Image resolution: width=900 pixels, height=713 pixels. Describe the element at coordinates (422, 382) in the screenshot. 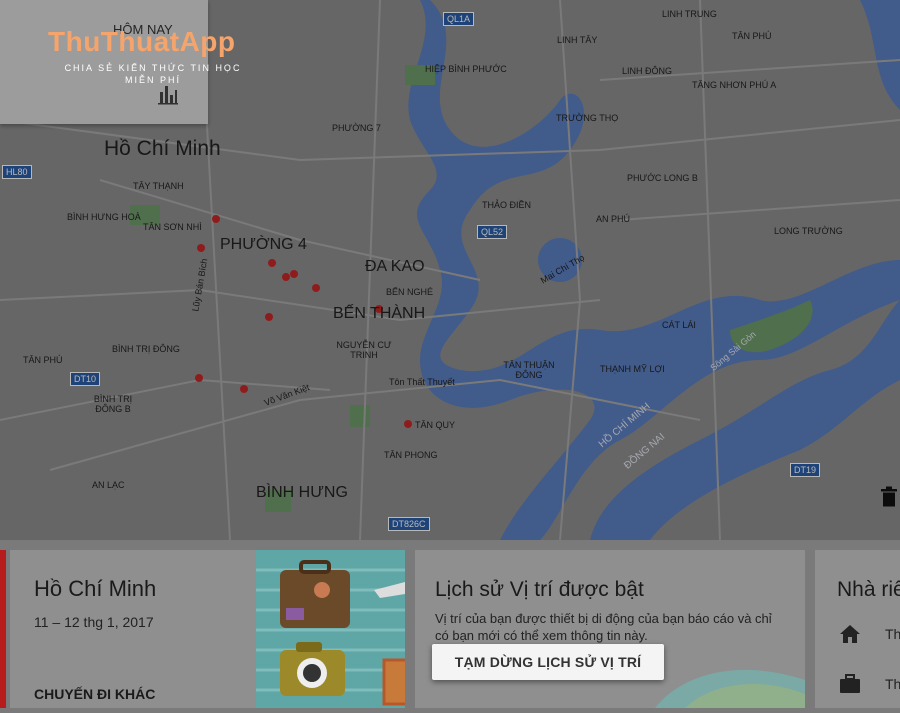

I see `map-street-label: Tôn Thất Thuyết` at that location.